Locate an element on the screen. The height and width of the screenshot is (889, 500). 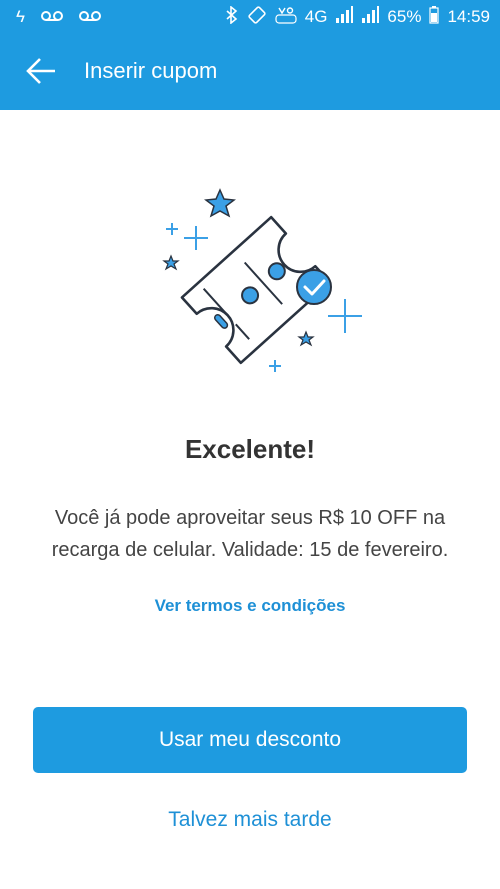
headline: Excelente! is located at coordinates (250, 449).